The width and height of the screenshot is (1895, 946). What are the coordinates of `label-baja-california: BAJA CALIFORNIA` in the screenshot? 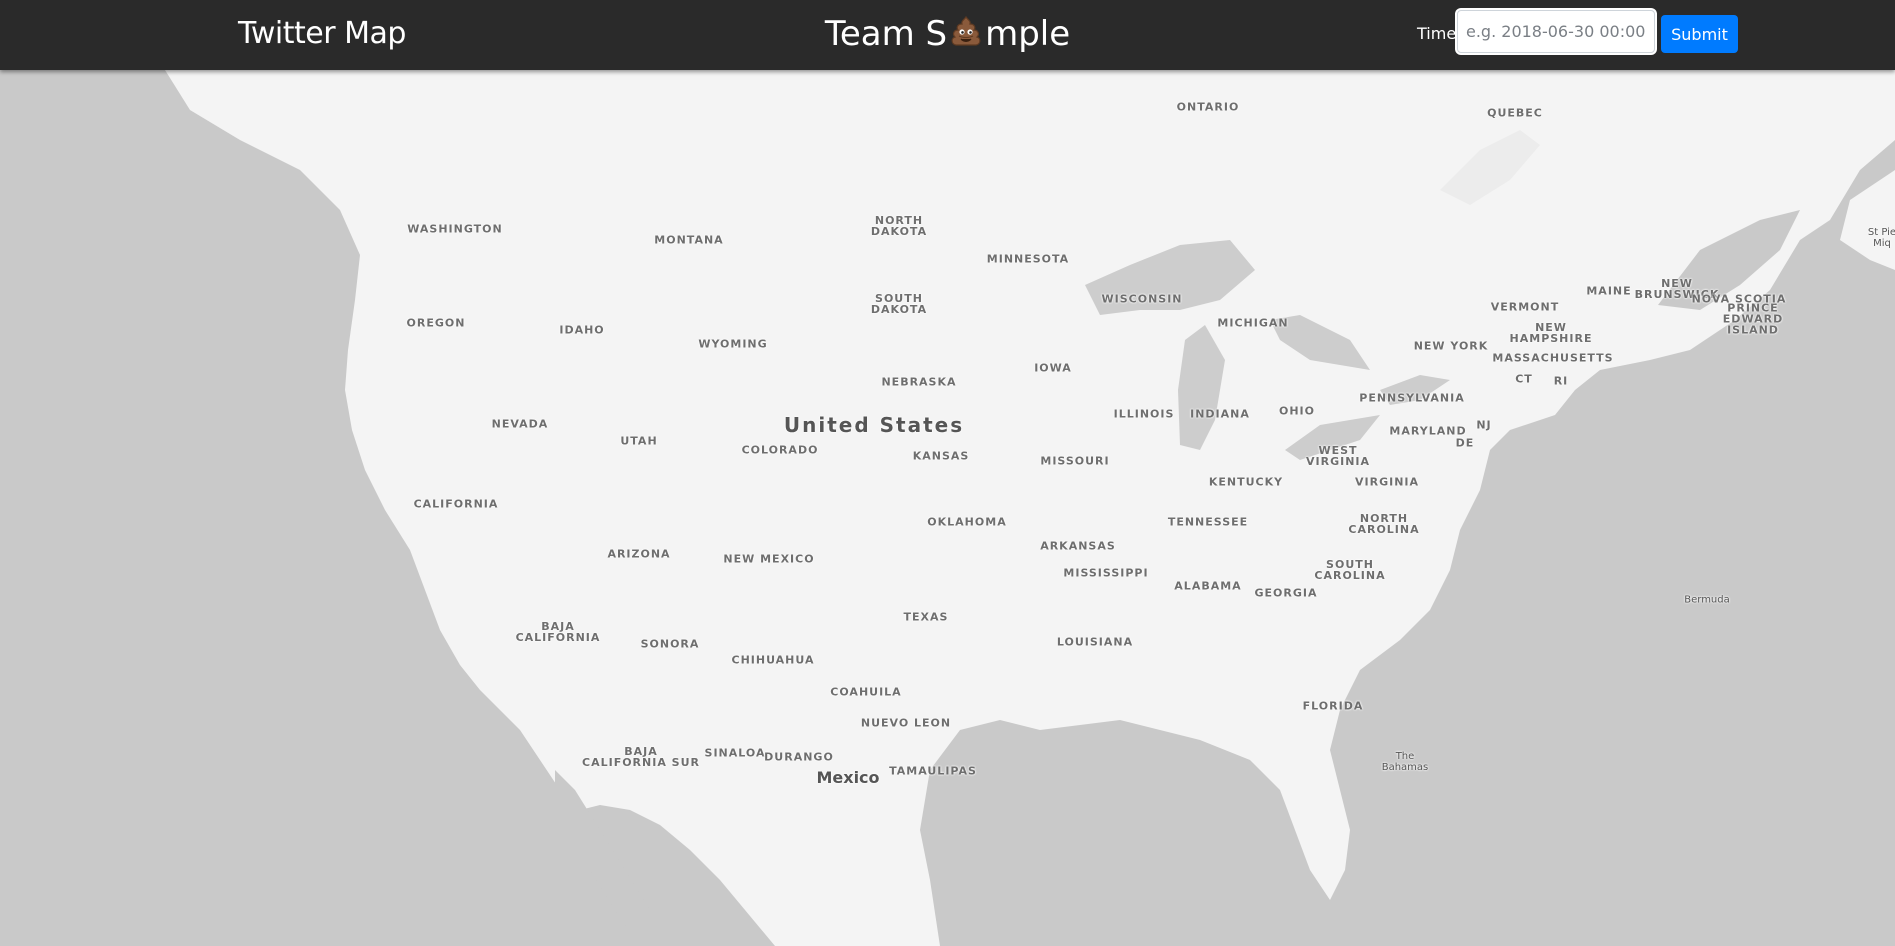 It's located at (558, 632).